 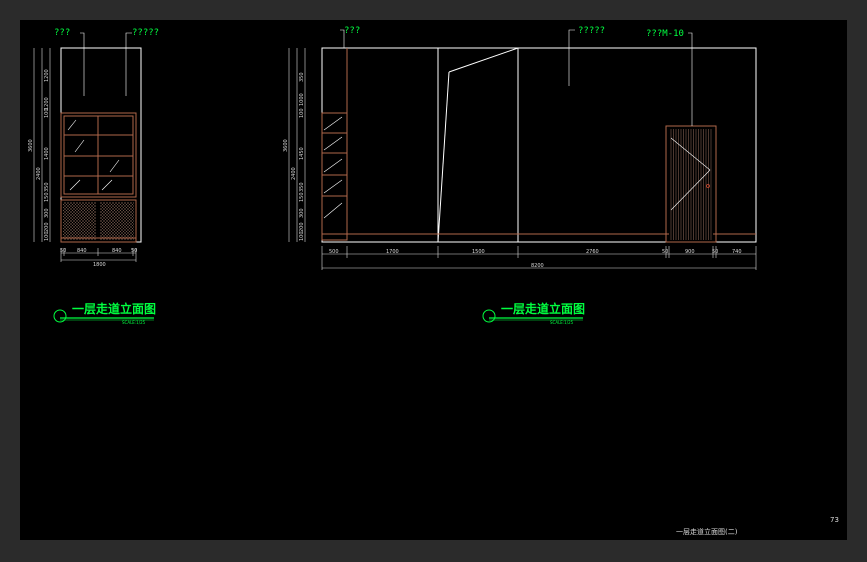 What do you see at coordinates (62, 33) in the screenshot?
I see `left-callout-a: ???` at bounding box center [62, 33].